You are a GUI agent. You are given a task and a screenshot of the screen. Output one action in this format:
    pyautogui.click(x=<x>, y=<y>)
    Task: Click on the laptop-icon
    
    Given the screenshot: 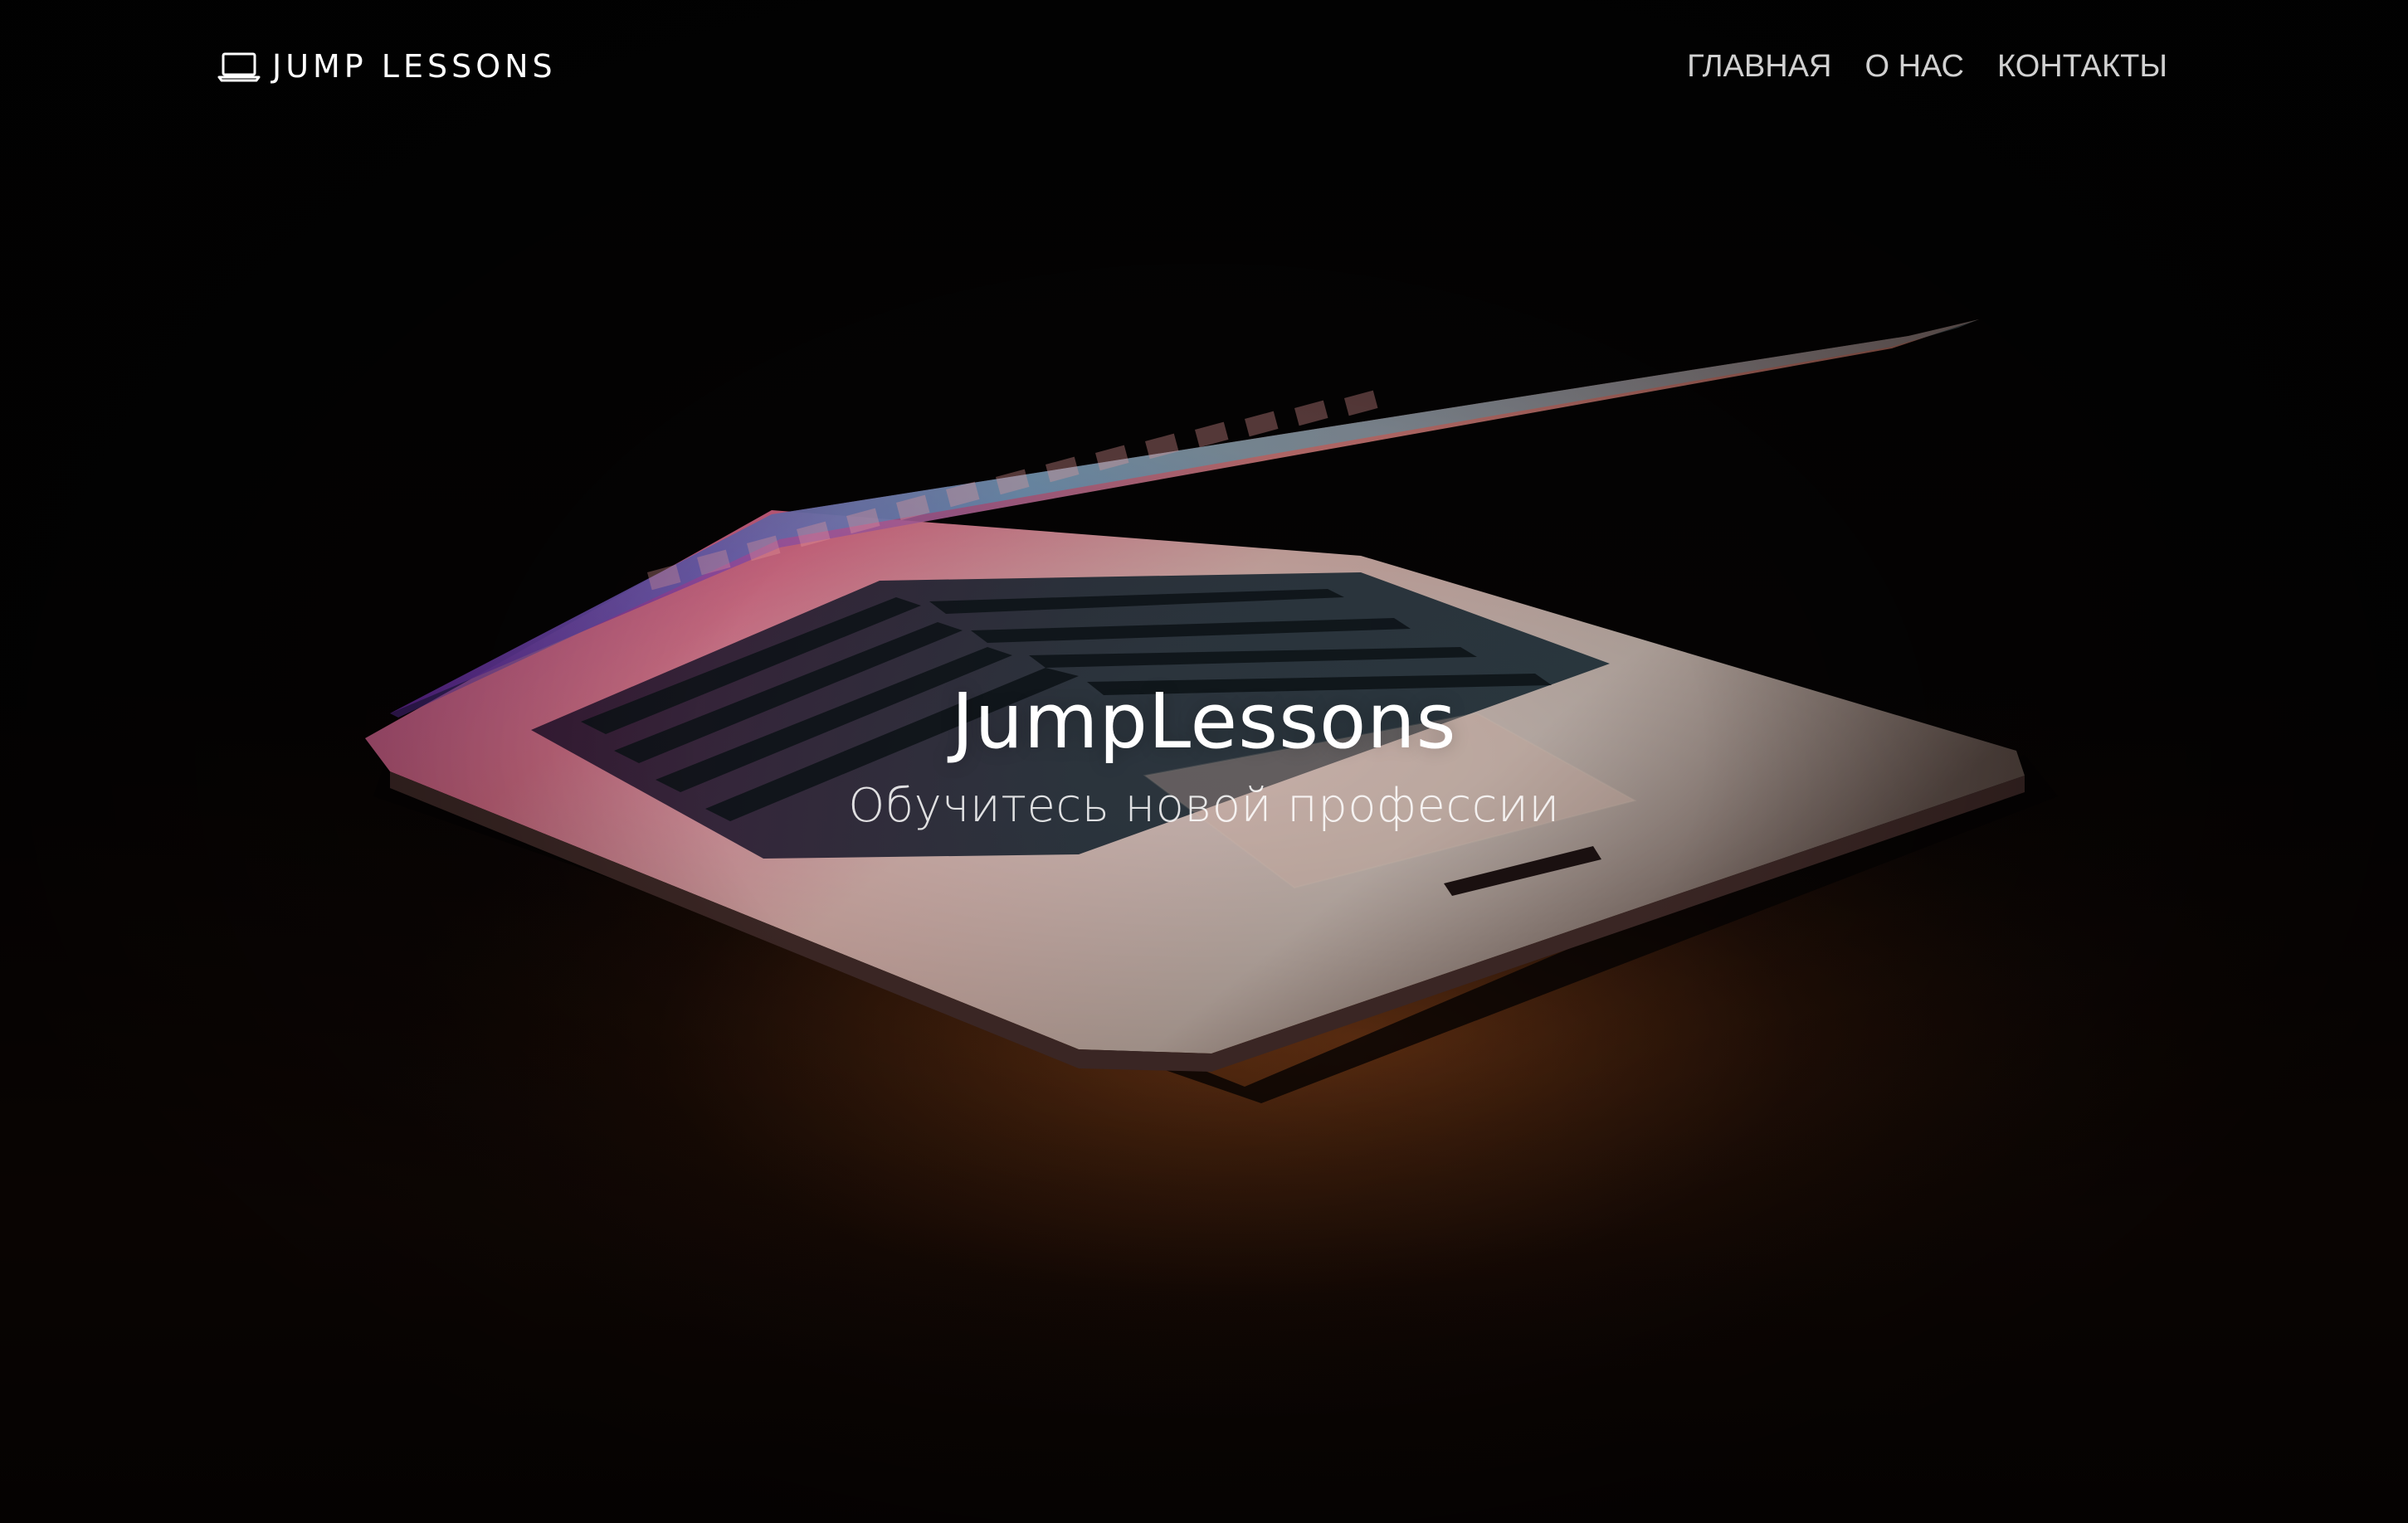 What is the action you would take?
    pyautogui.click(x=239, y=67)
    